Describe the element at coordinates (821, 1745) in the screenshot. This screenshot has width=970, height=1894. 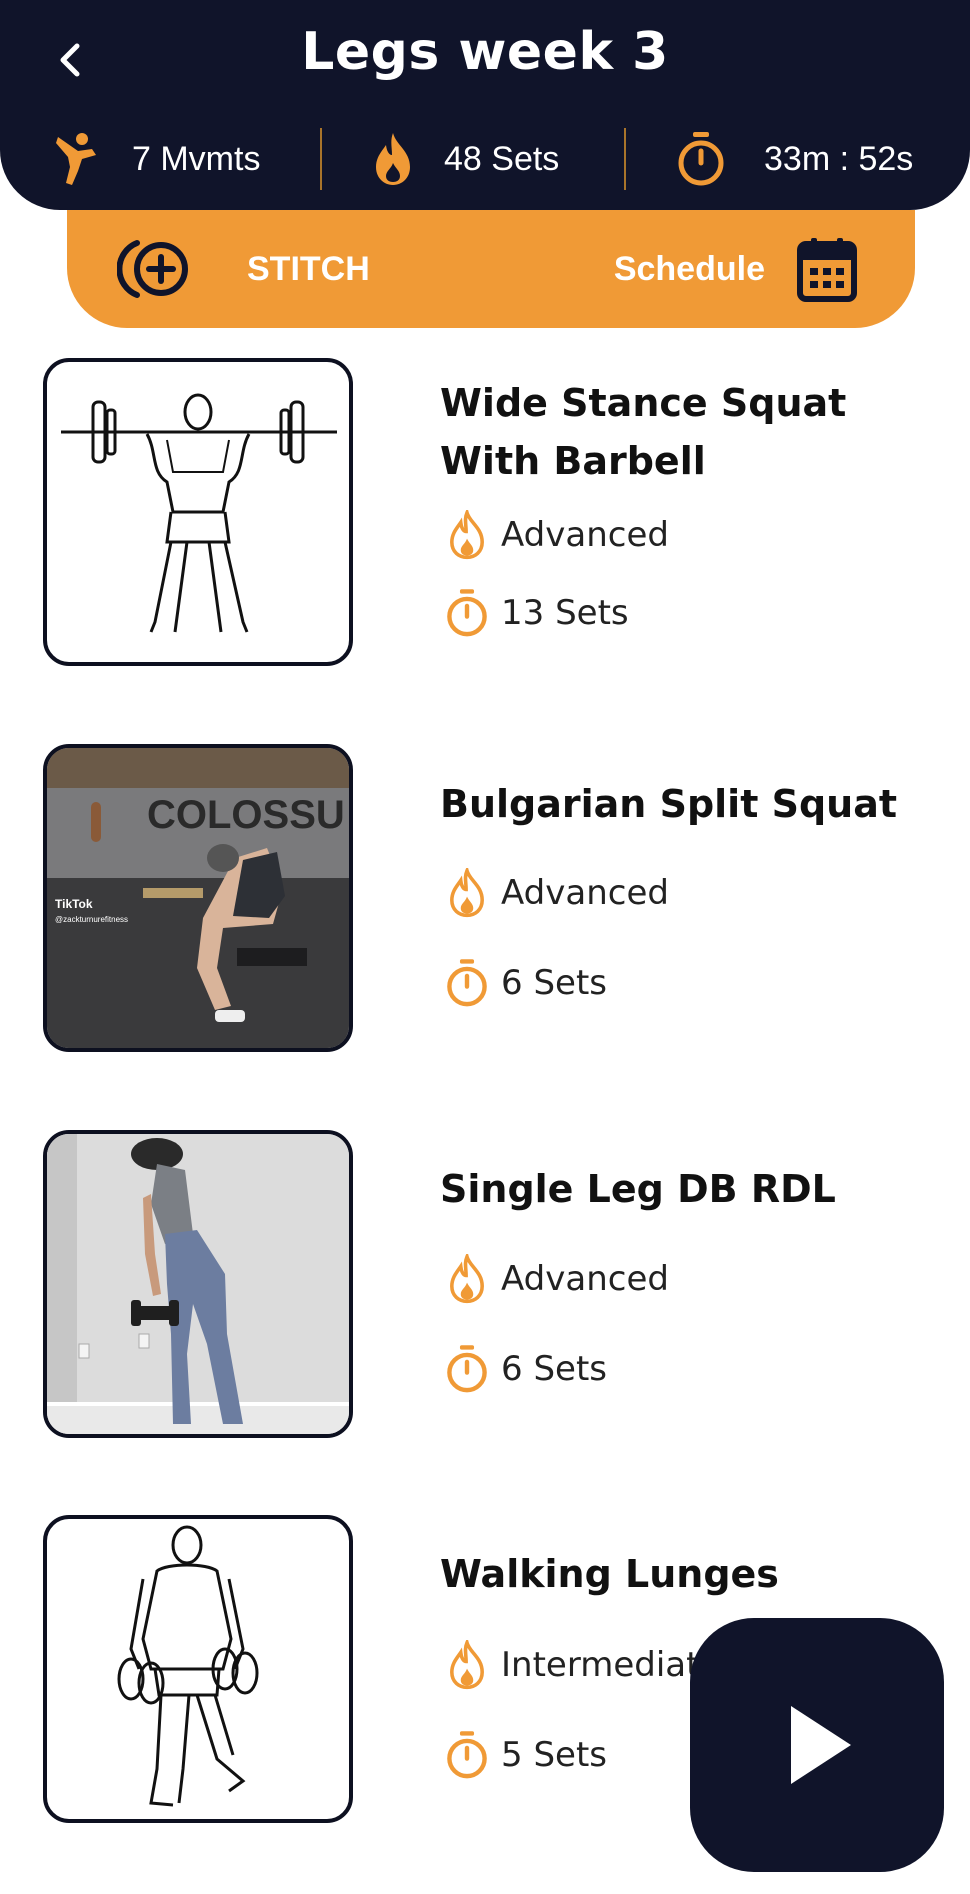
I see `play-icon` at that location.